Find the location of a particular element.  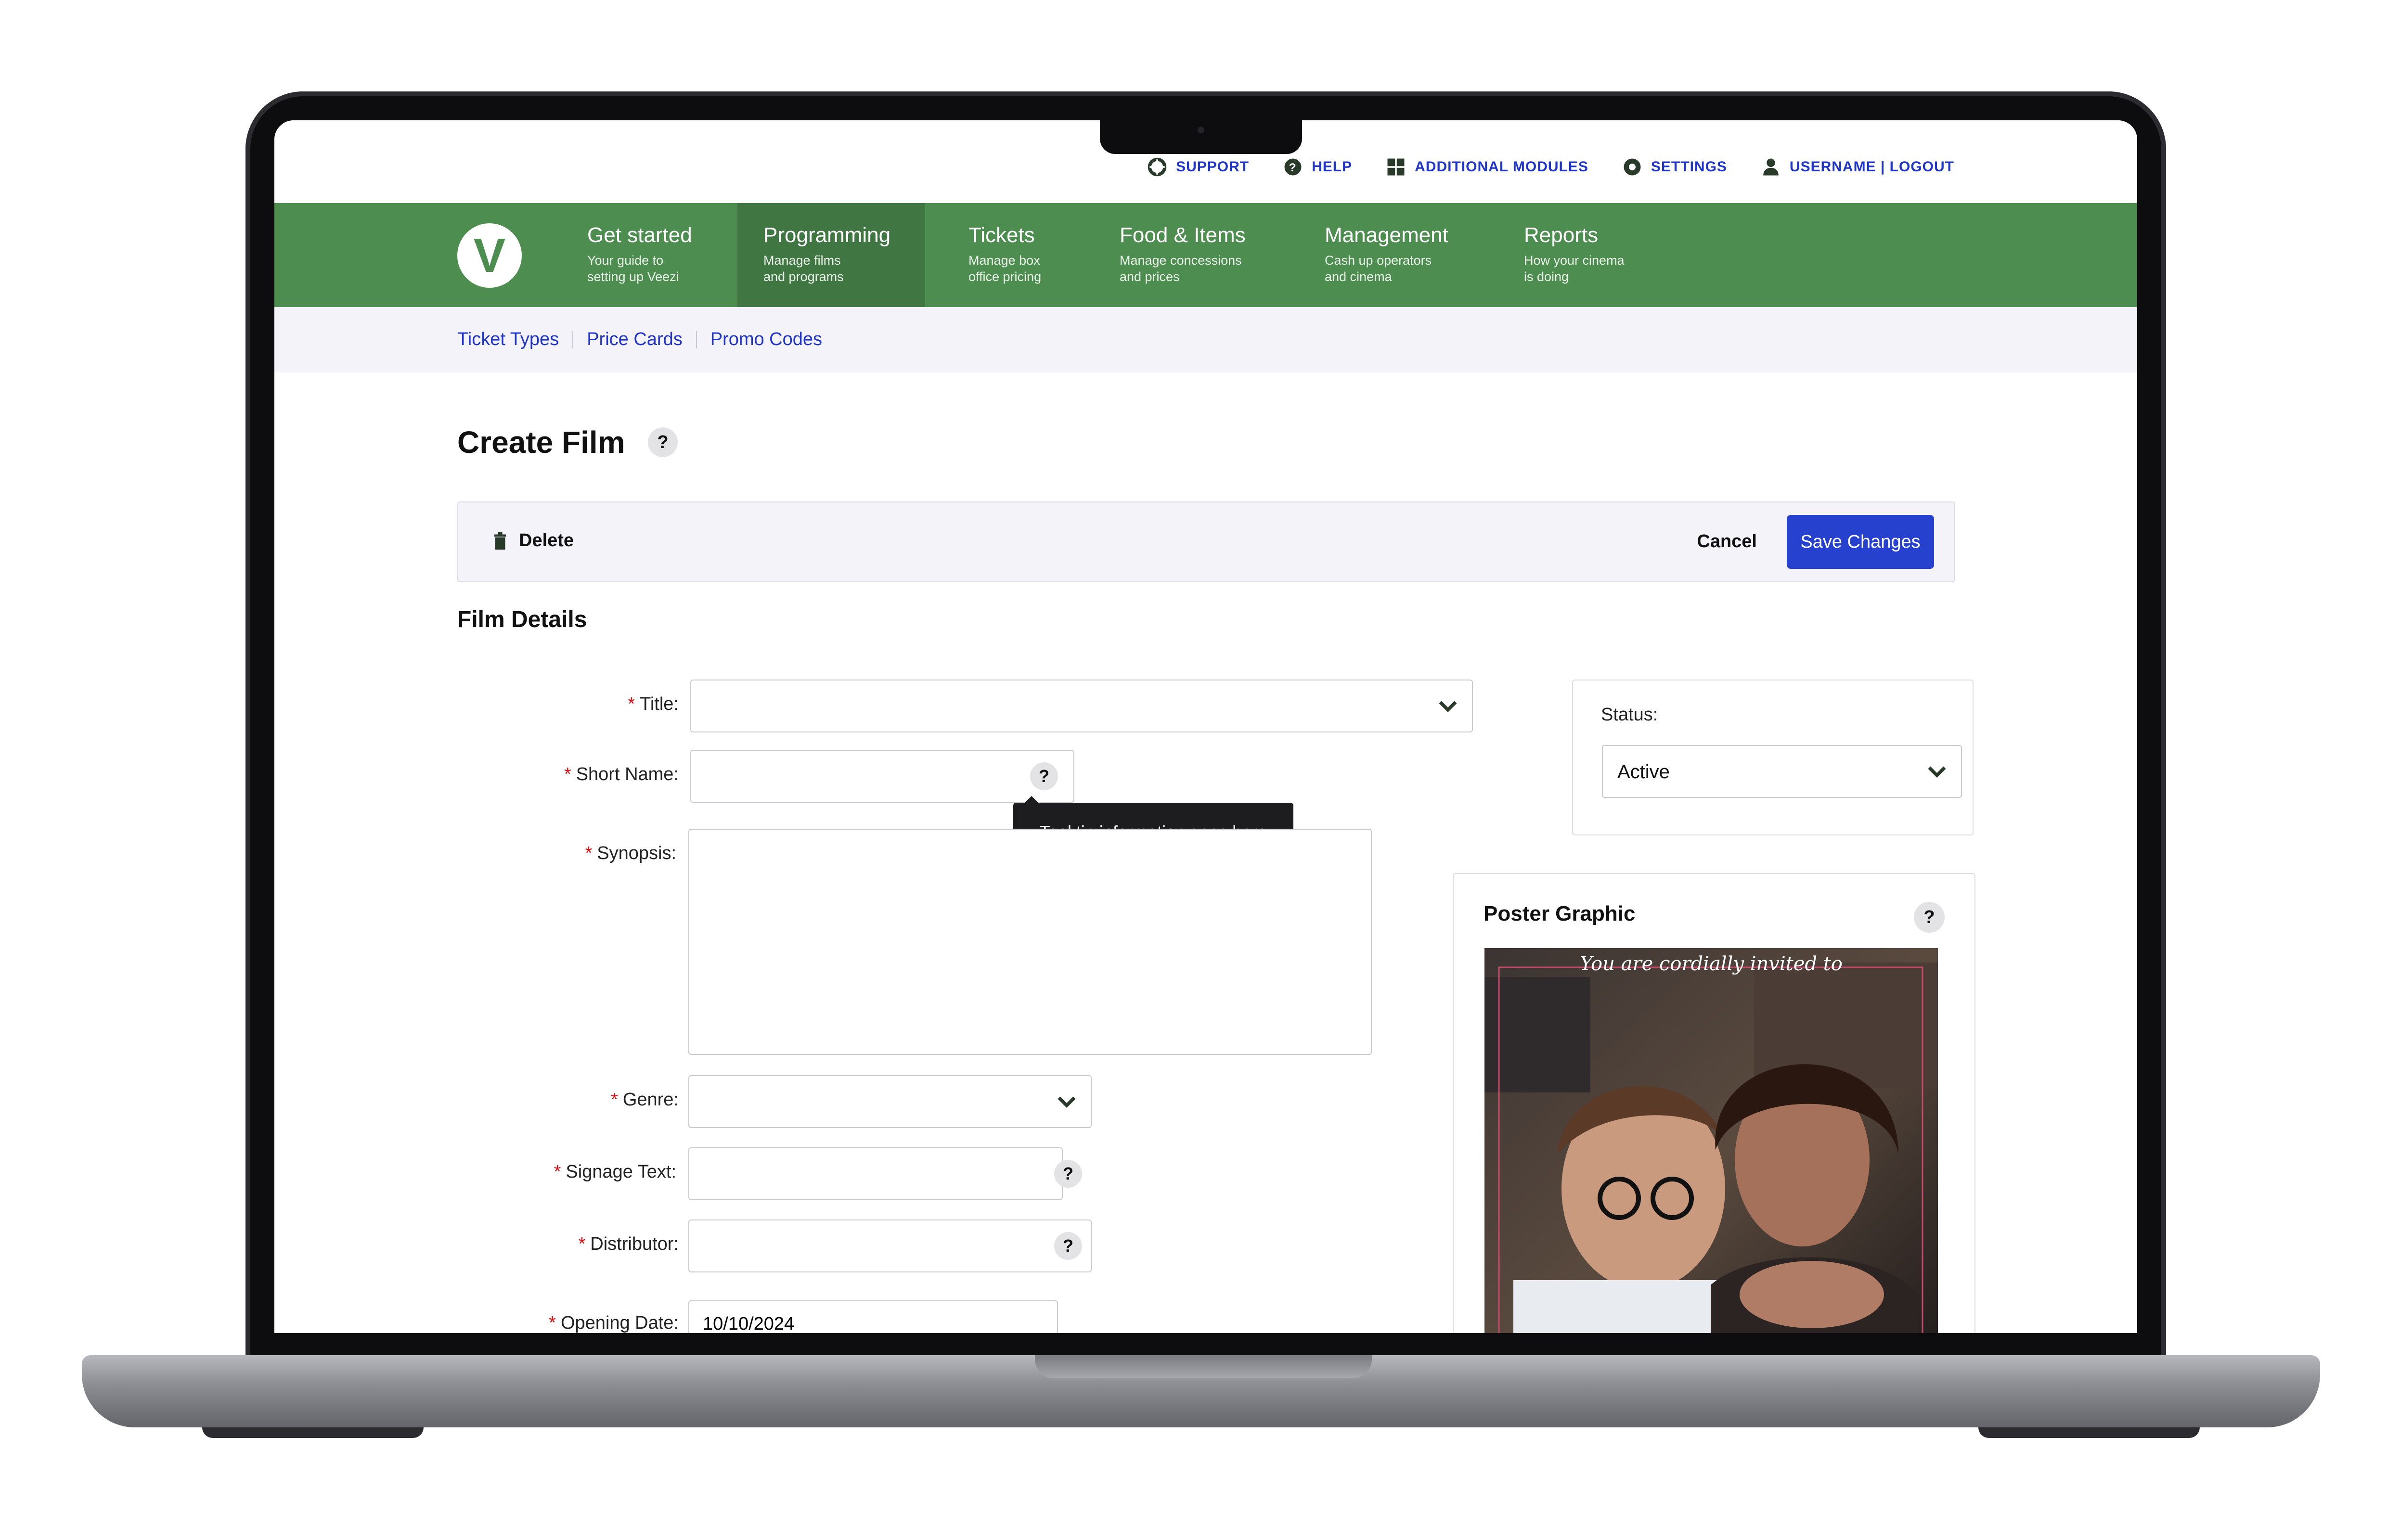

delete-button: Delete is located at coordinates (533, 540).